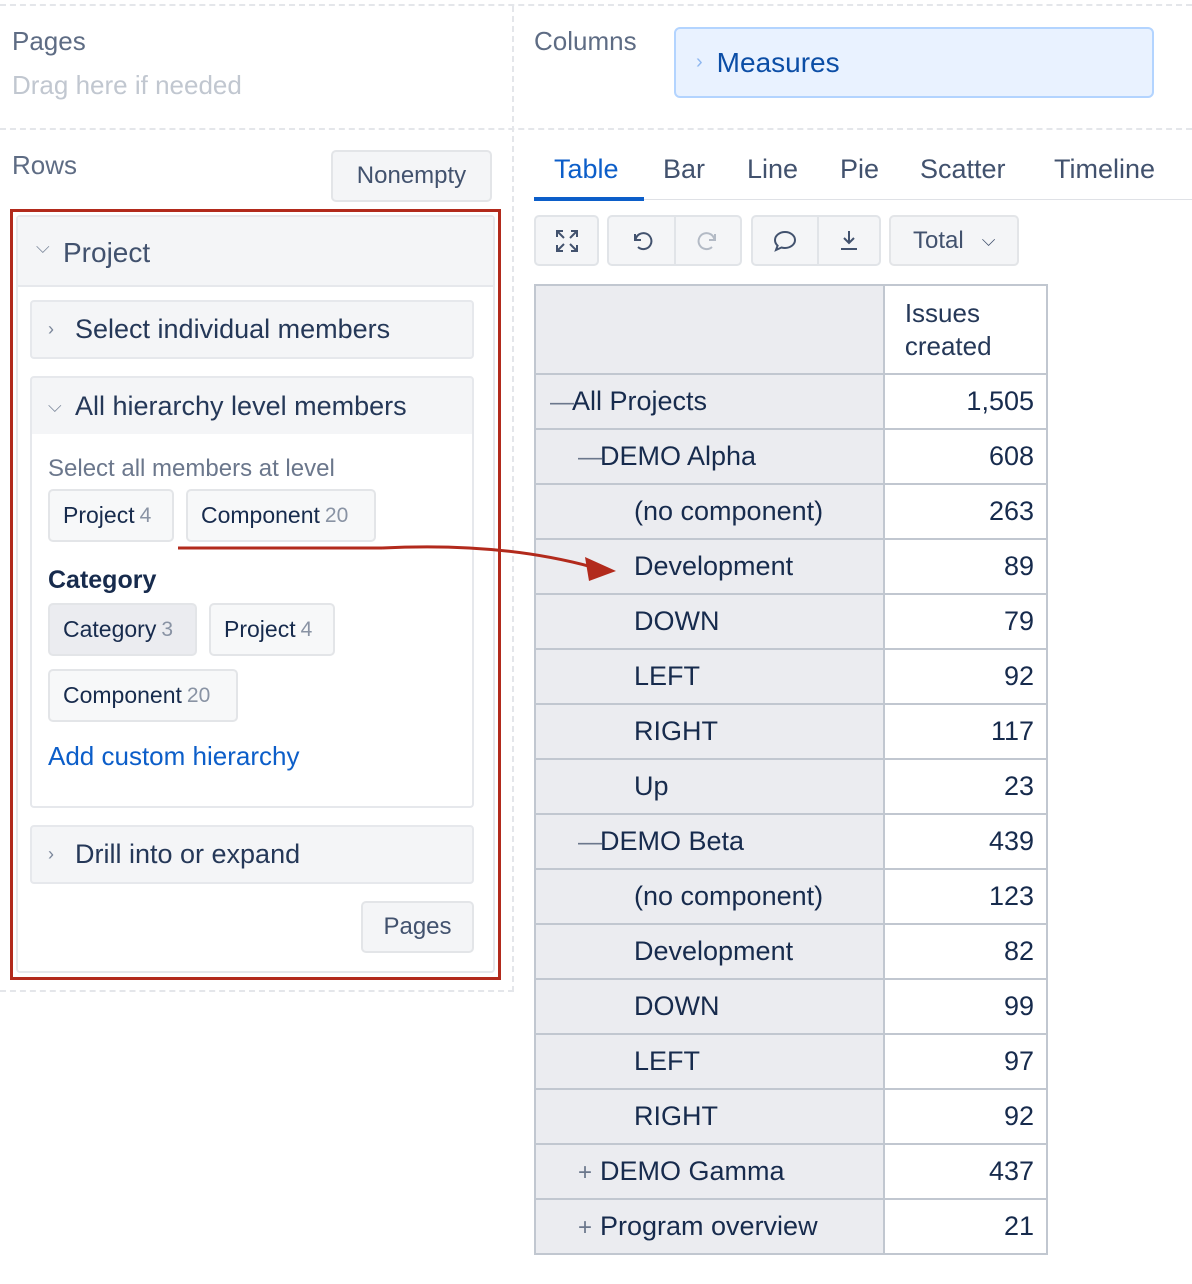  I want to click on table-row: Up 23, so click(791, 786).